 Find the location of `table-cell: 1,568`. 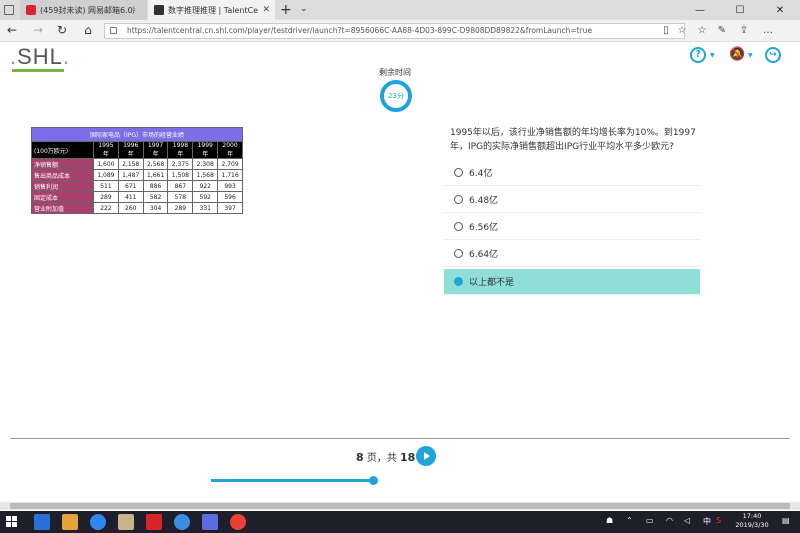

table-cell: 1,568 is located at coordinates (205, 175).